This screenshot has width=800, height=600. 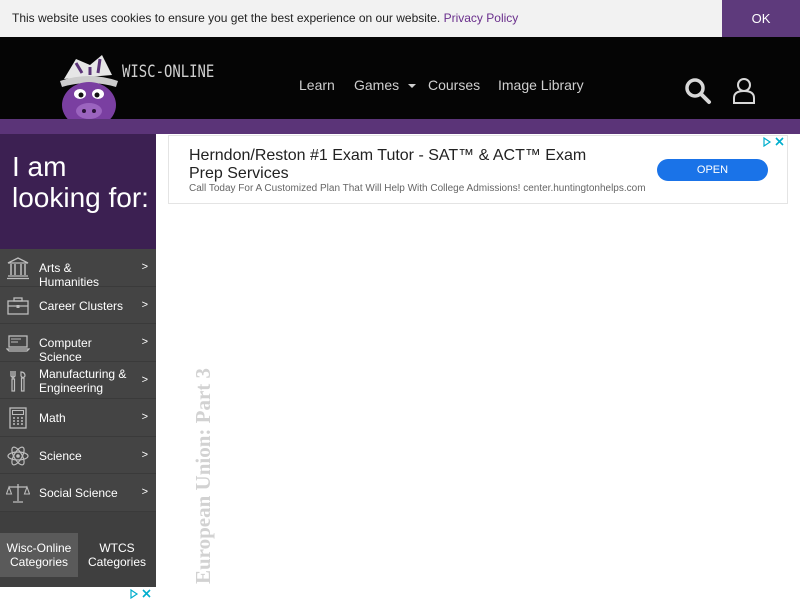 What do you see at coordinates (81, 305) in the screenshot?
I see `sidebar-item-label: Career Clusters` at bounding box center [81, 305].